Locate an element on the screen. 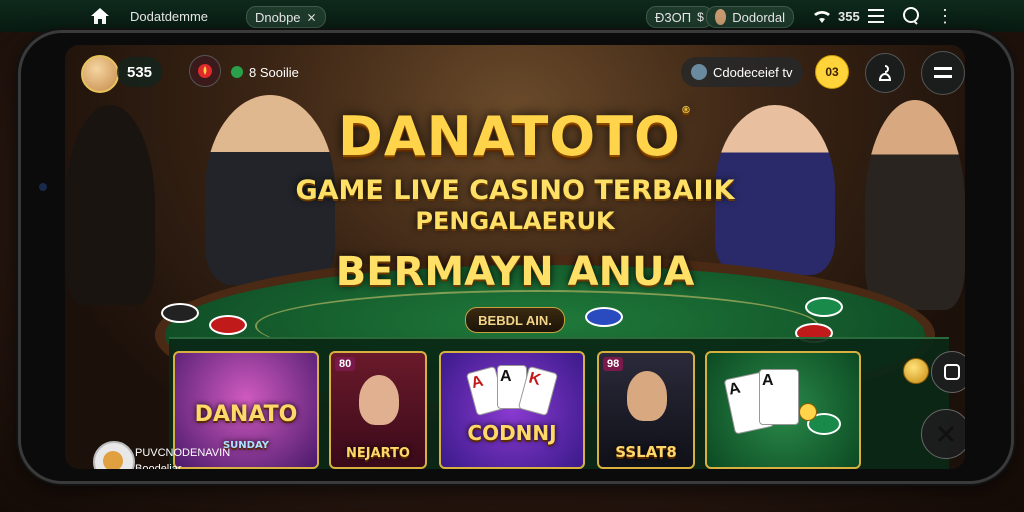 Image resolution: width=1024 pixels, height=512 pixels. mascot-icon is located at coordinates (113, 460).